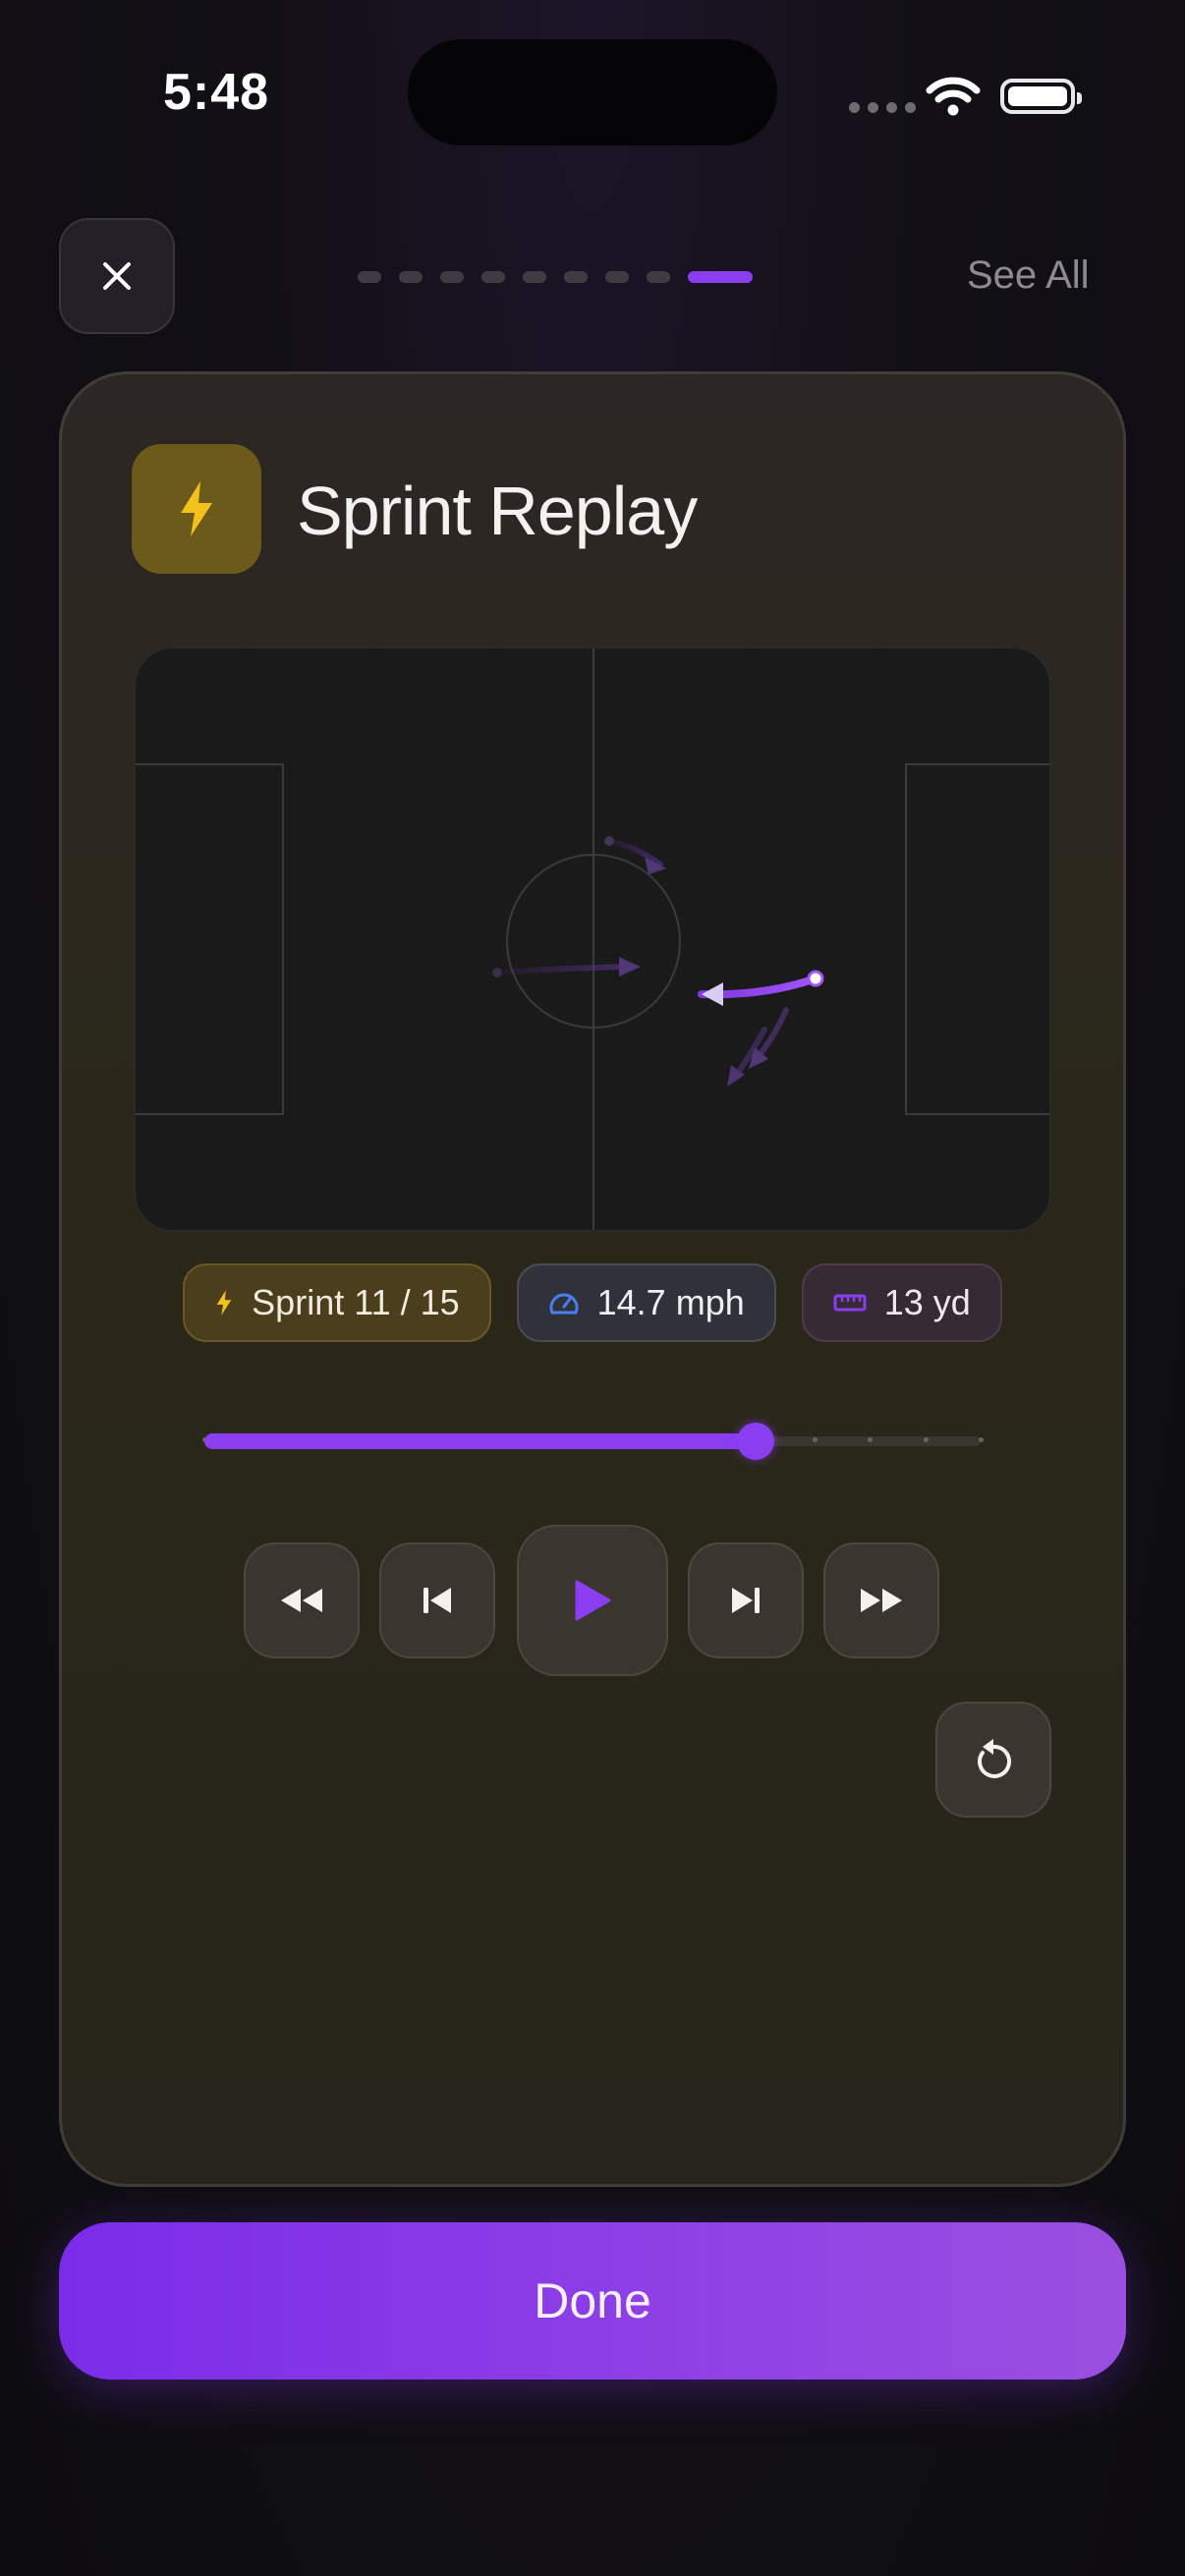 The image size is (1185, 2576). I want to click on skip-next-icon, so click(746, 1600).